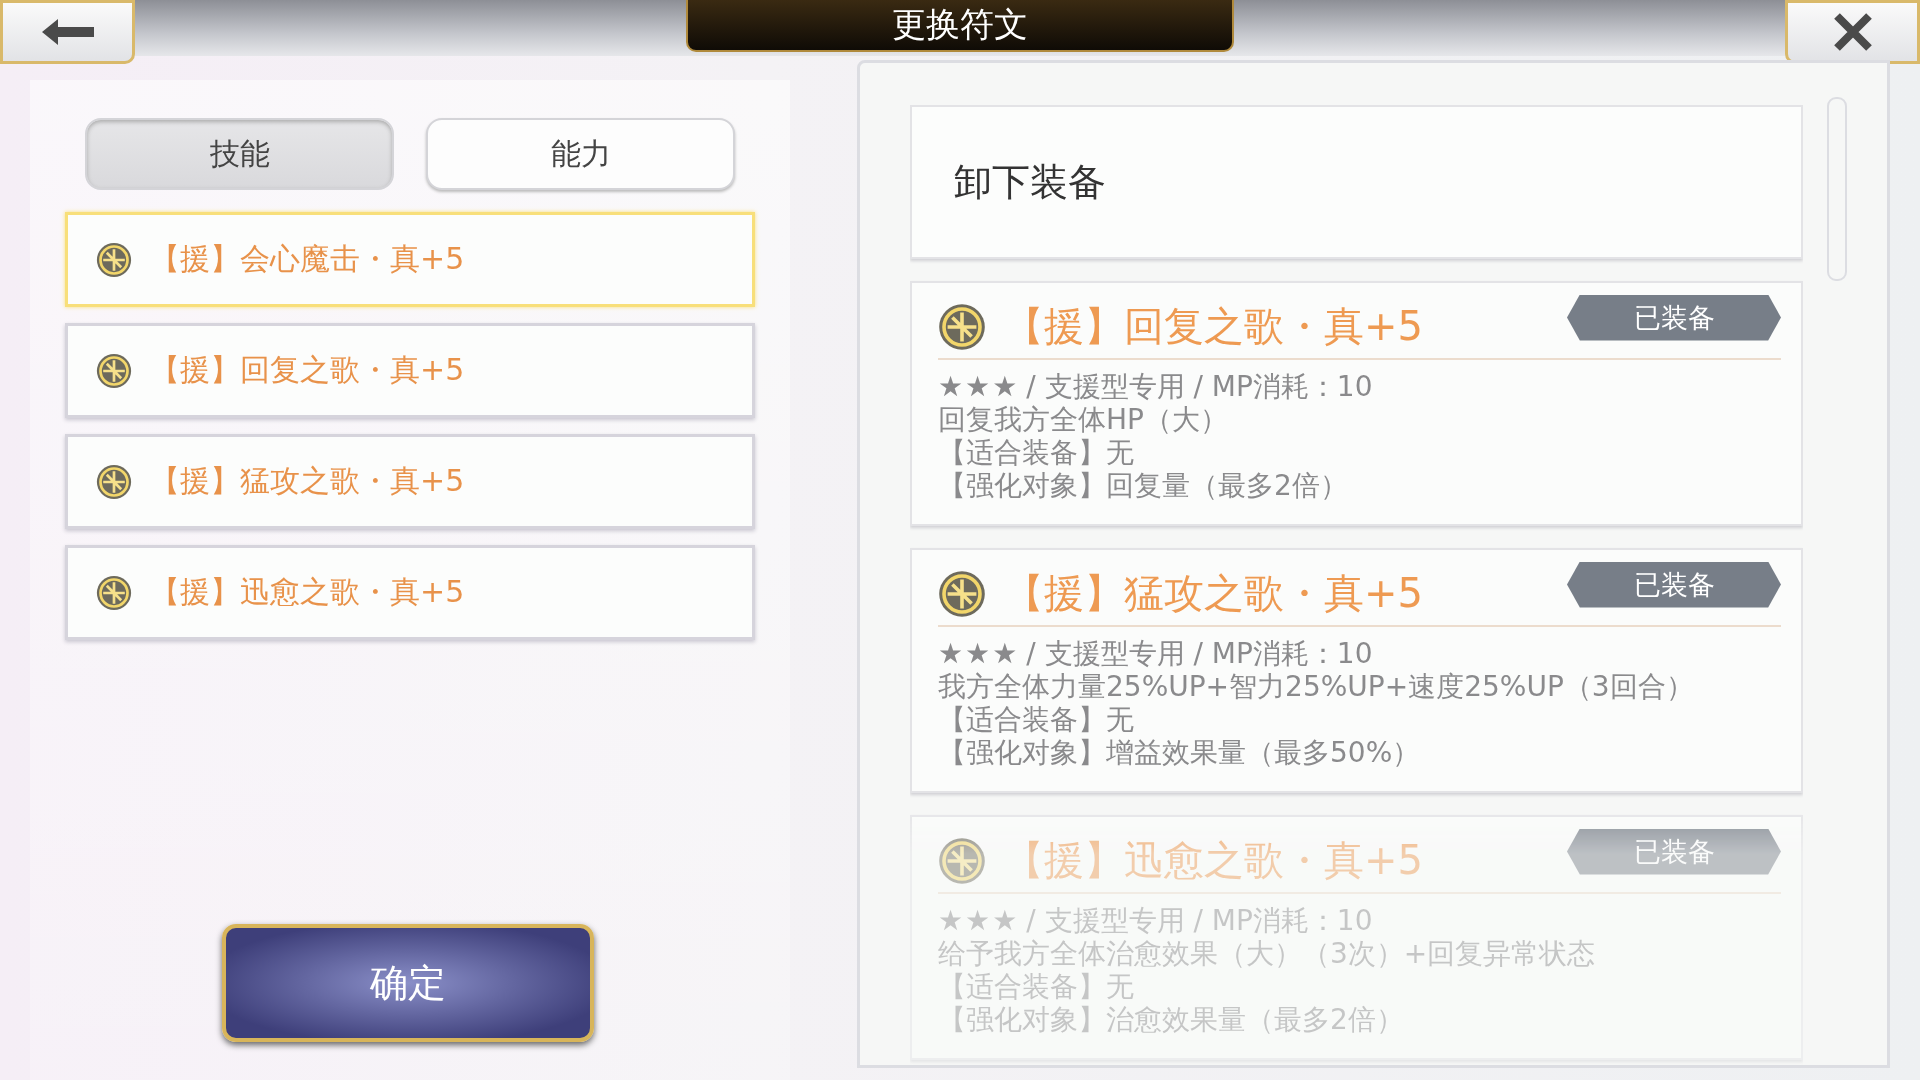 The width and height of the screenshot is (1920, 1080). What do you see at coordinates (307, 259) in the screenshot?
I see `rune-name: 【援】会心魔击・真+5` at bounding box center [307, 259].